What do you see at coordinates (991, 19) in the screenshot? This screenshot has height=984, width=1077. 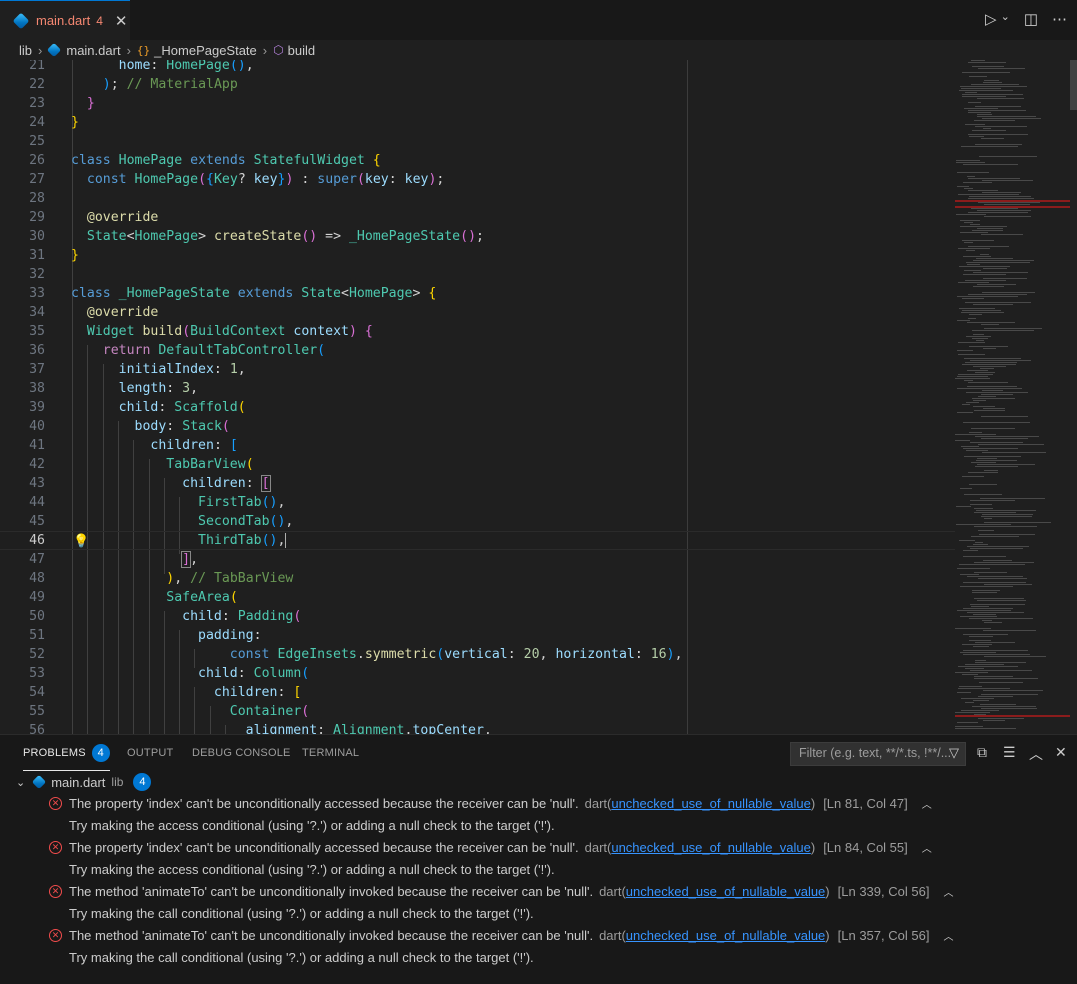 I see `run-icon: ▷` at bounding box center [991, 19].